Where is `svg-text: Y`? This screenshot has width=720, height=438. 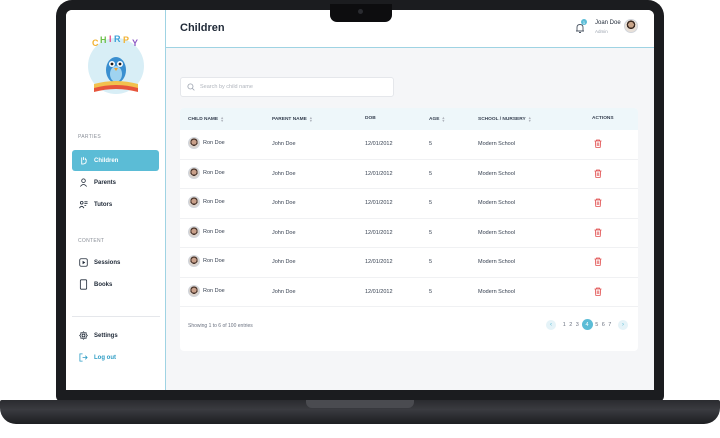 svg-text: Y is located at coordinates (135, 43).